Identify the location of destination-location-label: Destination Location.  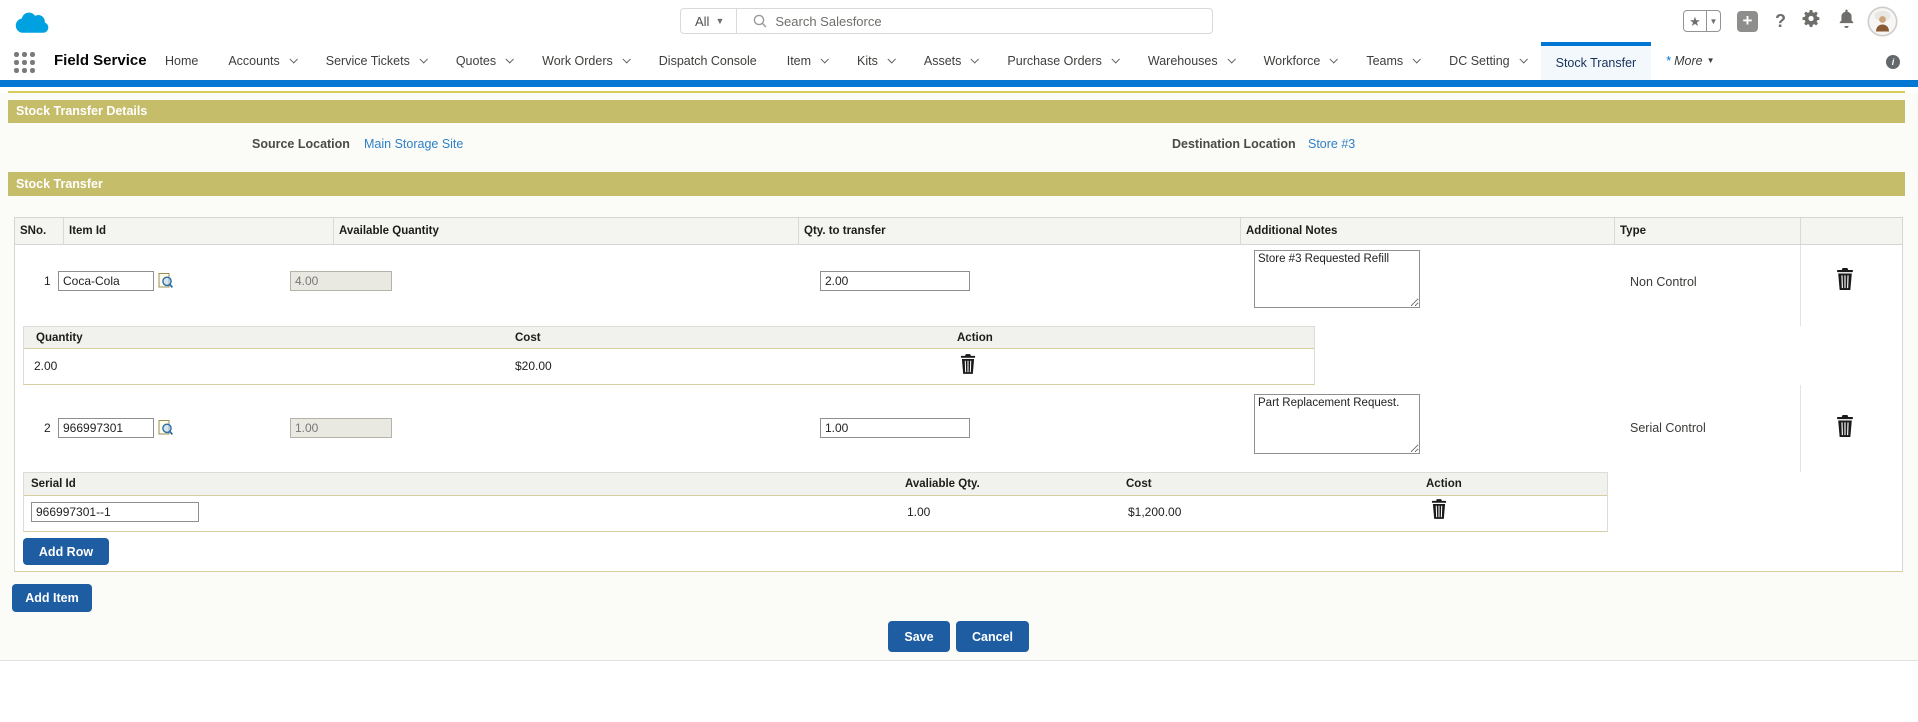
(1234, 144).